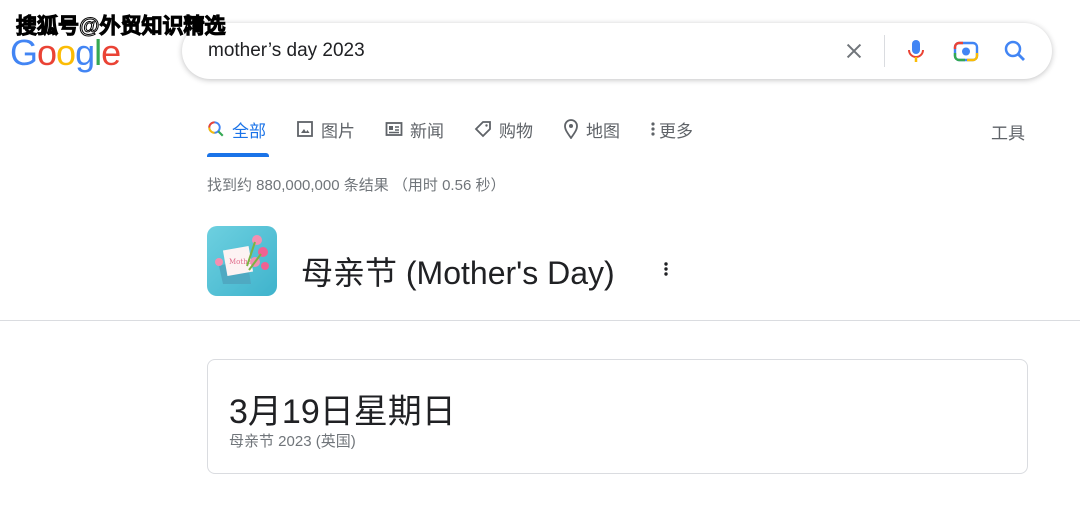 This screenshot has height=527, width=1080. What do you see at coordinates (617, 51) in the screenshot?
I see `search-box: mother’s day 2023` at bounding box center [617, 51].